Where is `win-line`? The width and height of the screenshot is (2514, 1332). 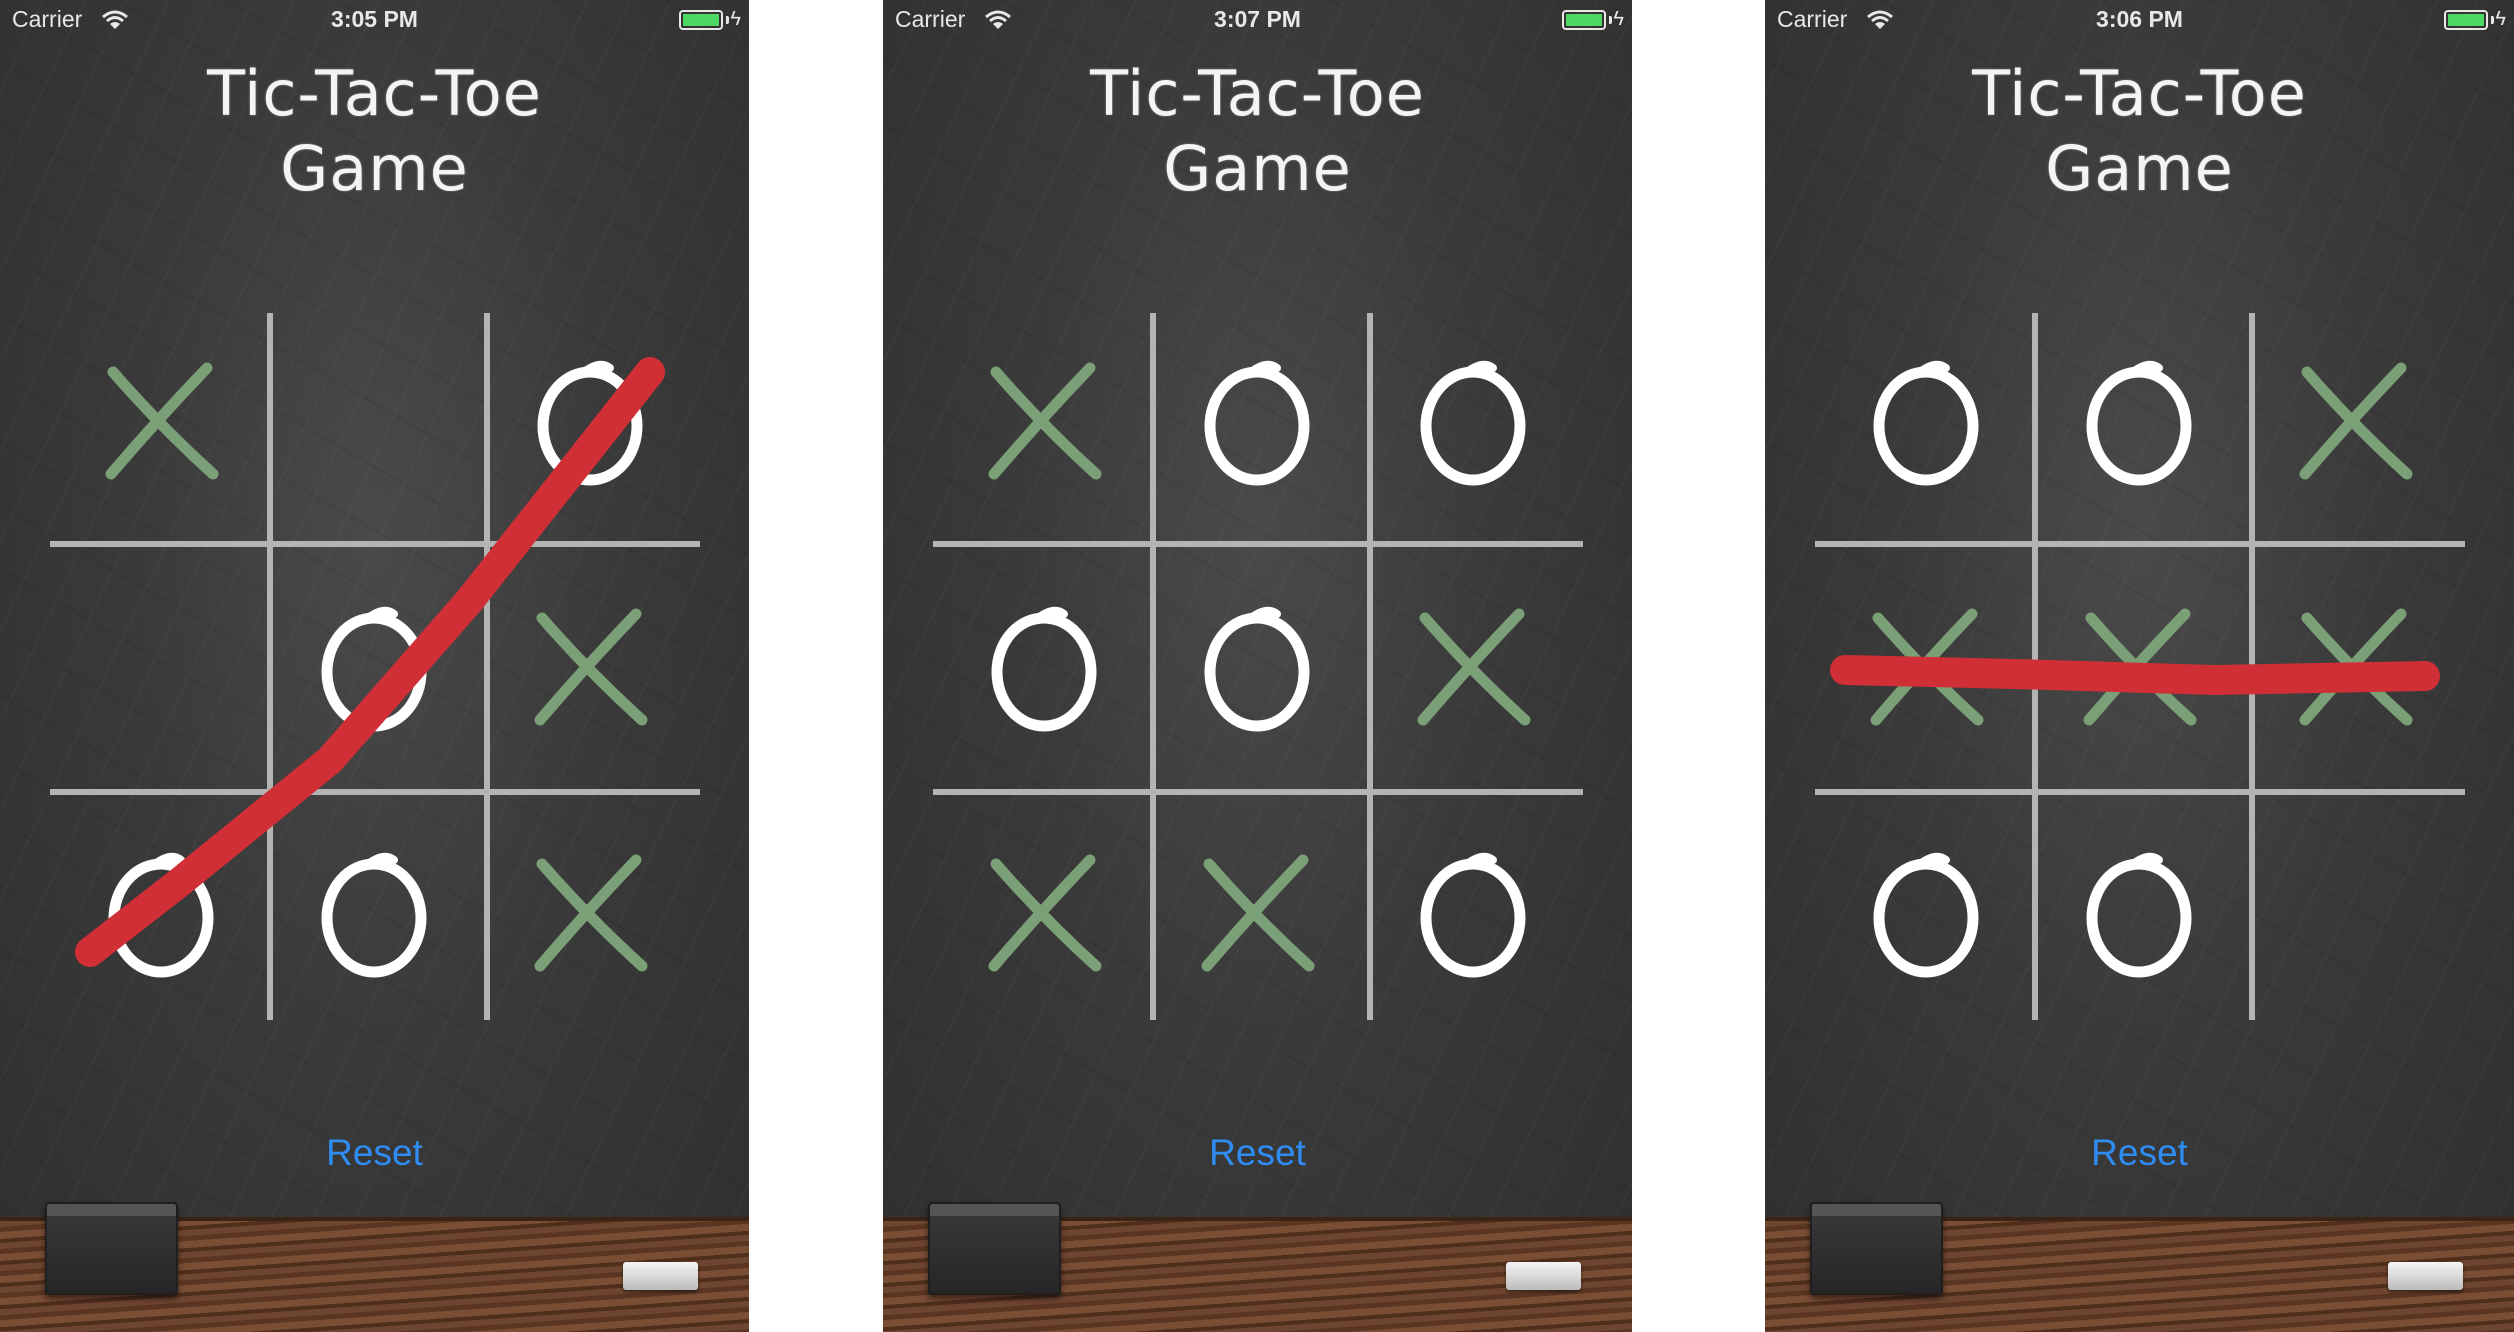
win-line is located at coordinates (2135, 675).